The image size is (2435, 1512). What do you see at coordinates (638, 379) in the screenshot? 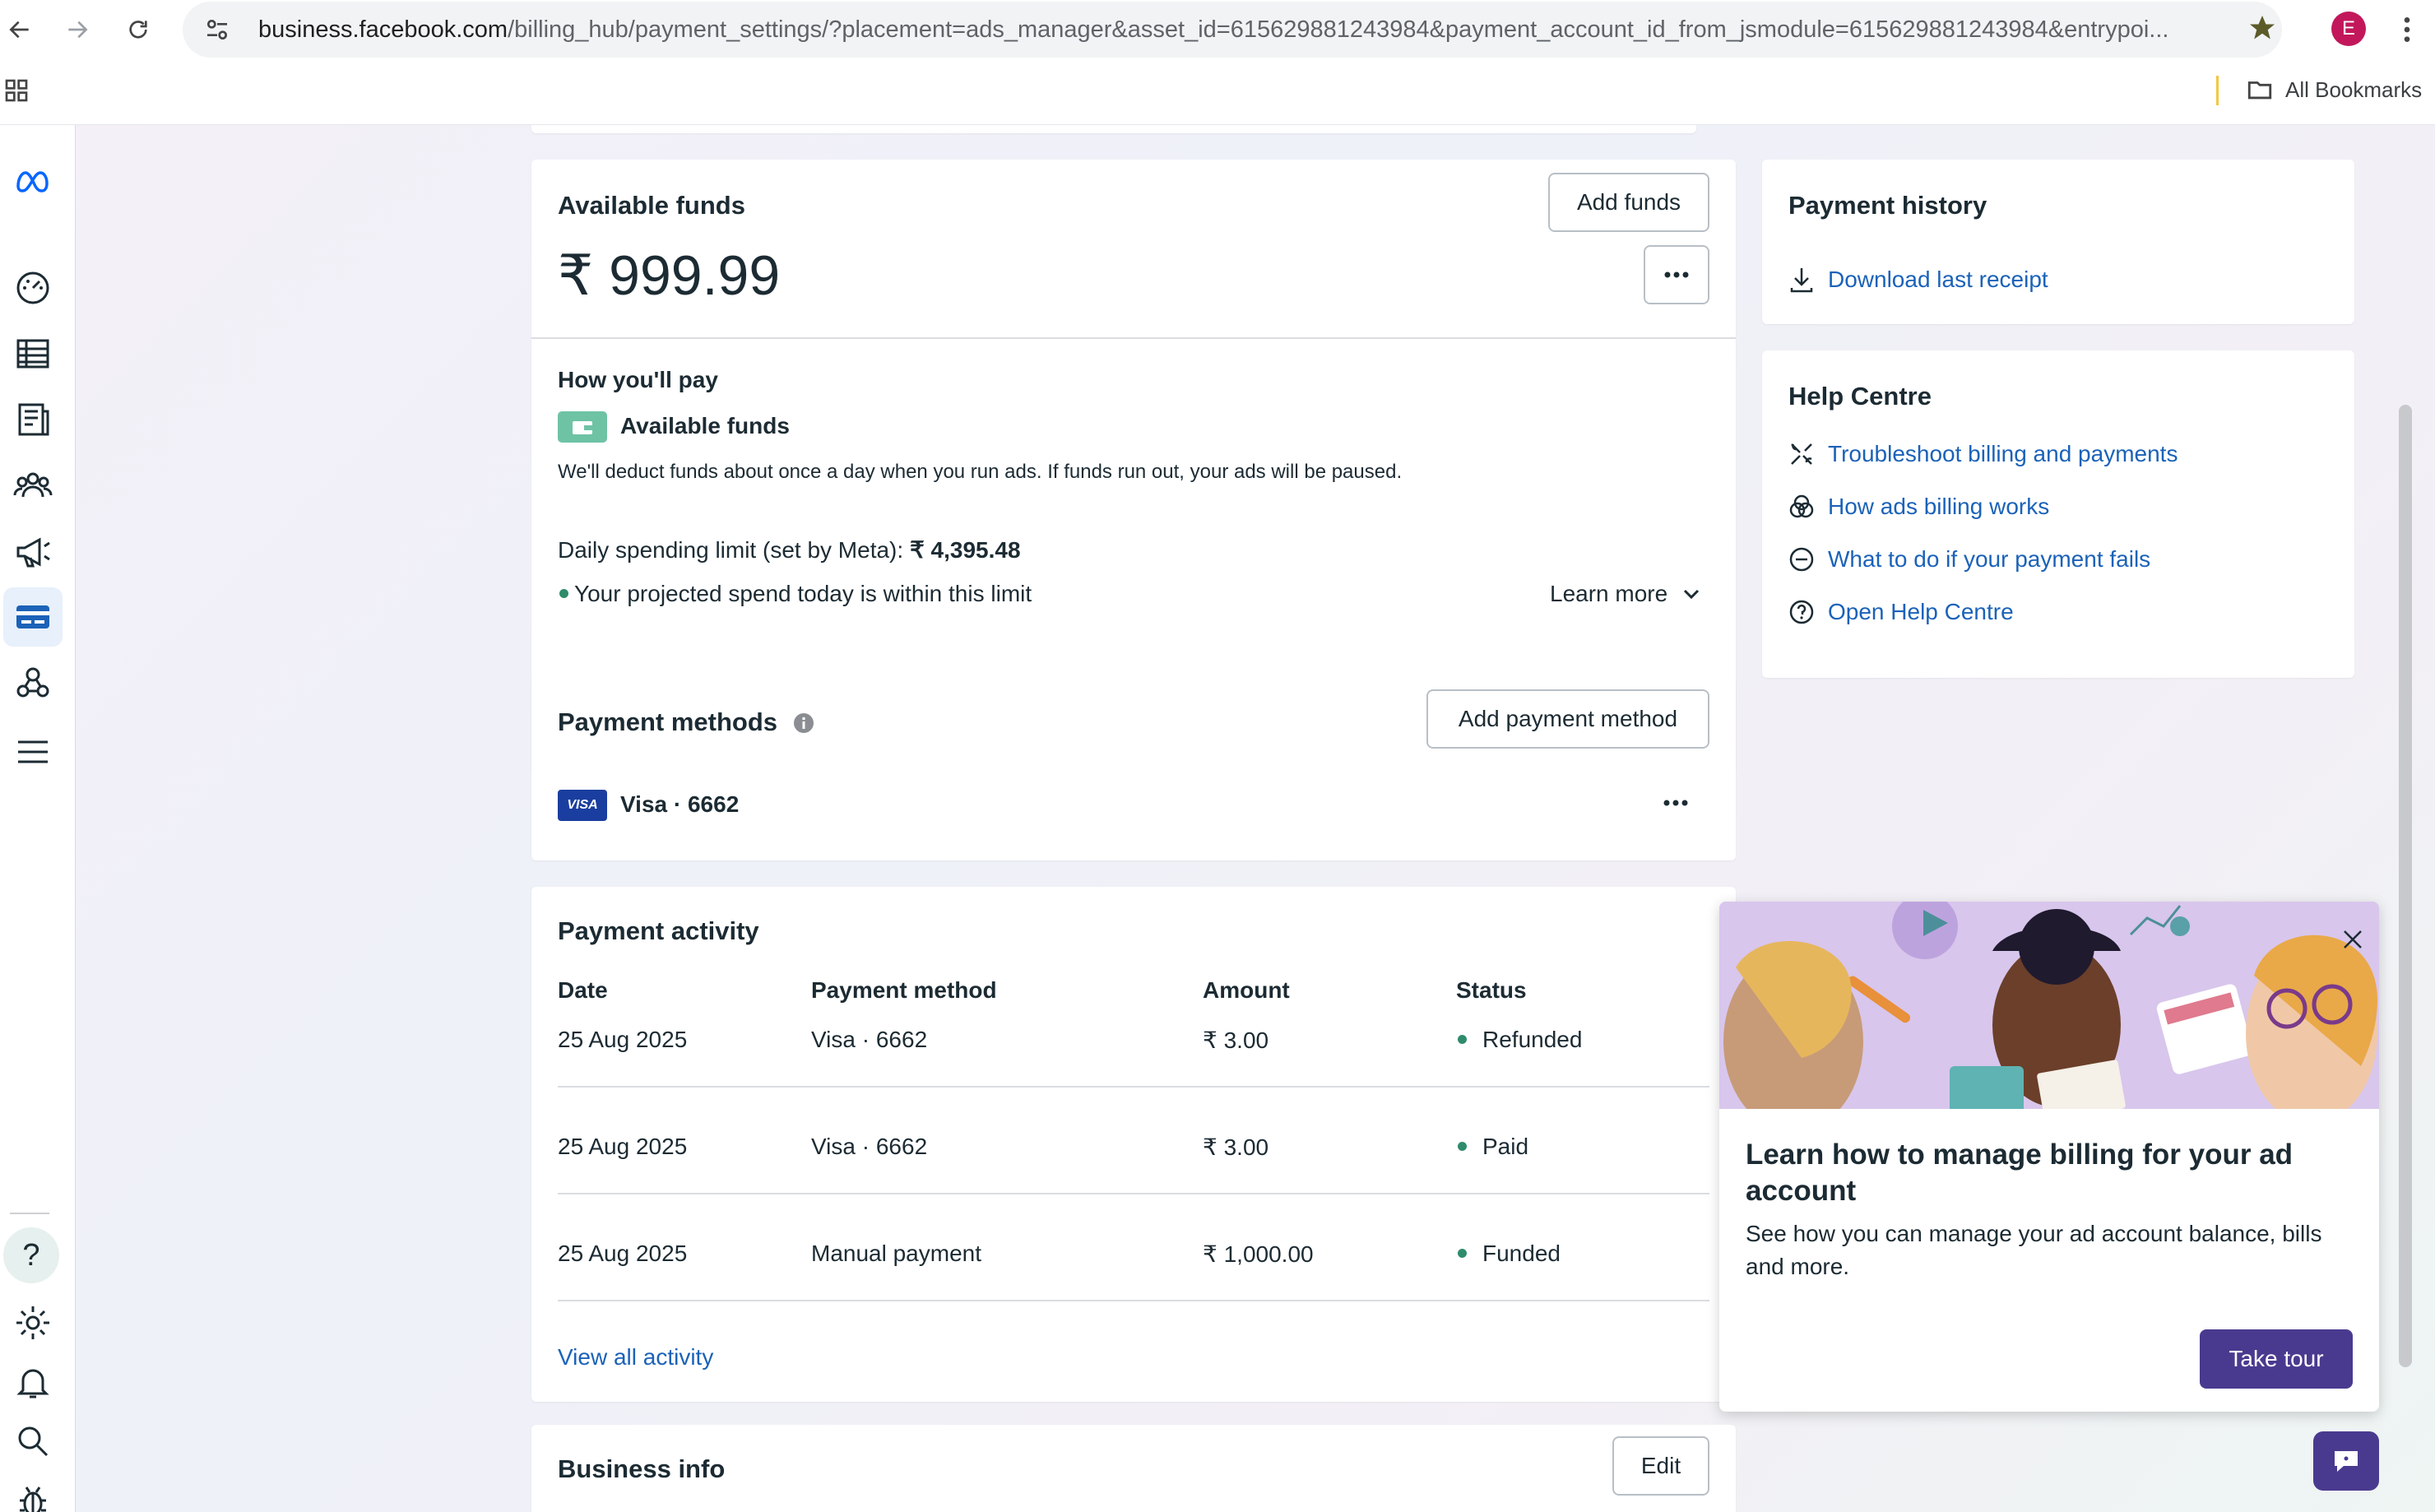
I see `how-youll-pay-heading: How you'll pay` at bounding box center [638, 379].